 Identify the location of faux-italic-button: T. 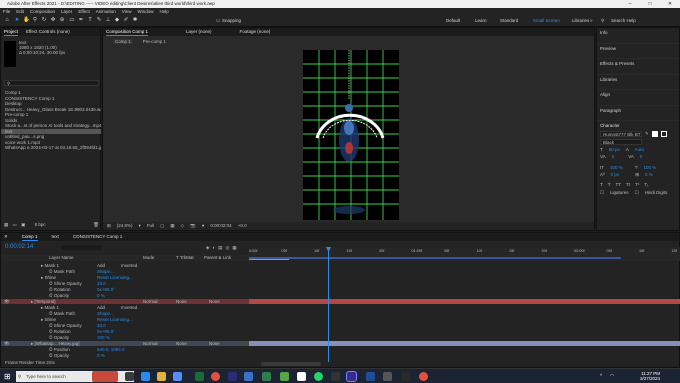
(609, 184).